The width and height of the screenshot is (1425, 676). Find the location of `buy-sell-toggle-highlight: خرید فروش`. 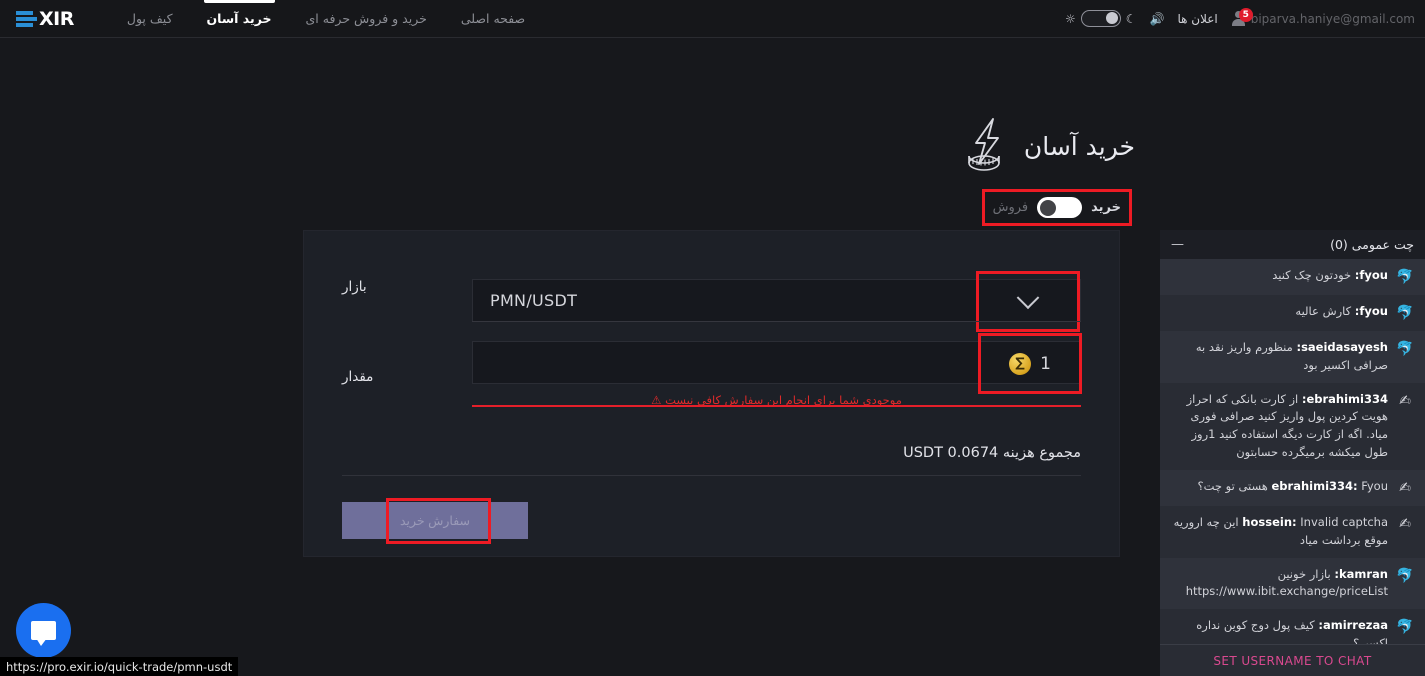

buy-sell-toggle-highlight: خرید فروش is located at coordinates (1056, 207).